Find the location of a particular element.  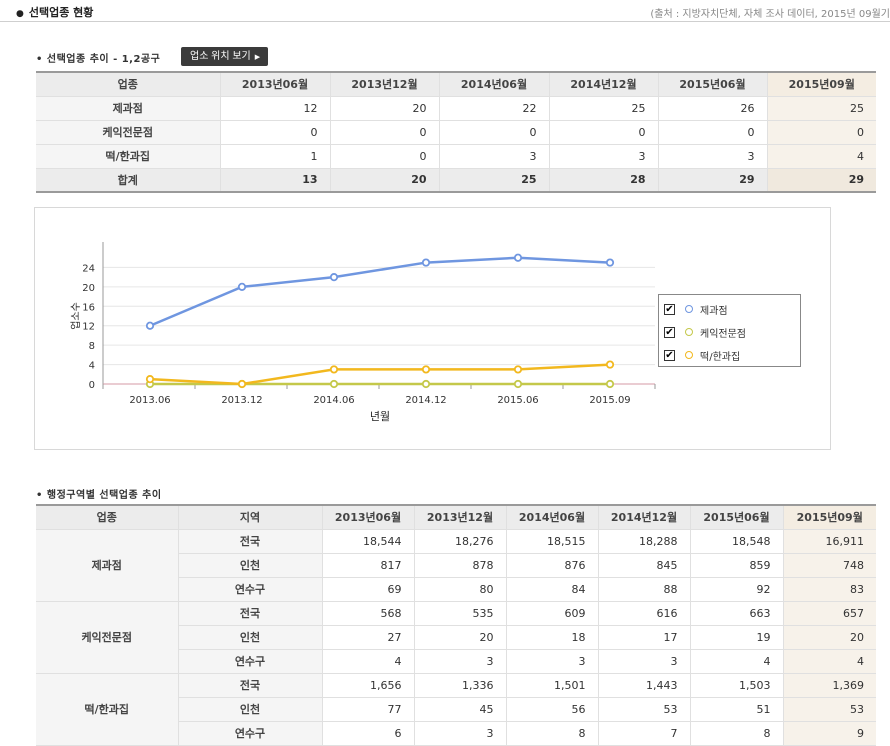

column-header: 2015년09월 is located at coordinates (821, 84).